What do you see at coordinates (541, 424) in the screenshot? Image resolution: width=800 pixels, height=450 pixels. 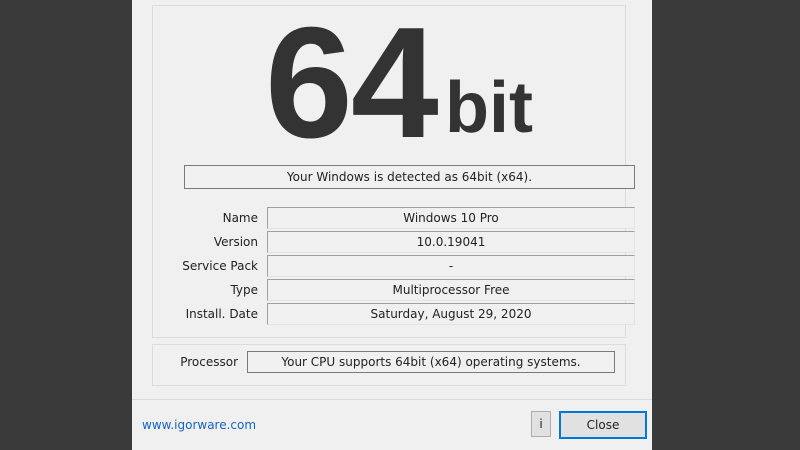 I see `info-button: i` at bounding box center [541, 424].